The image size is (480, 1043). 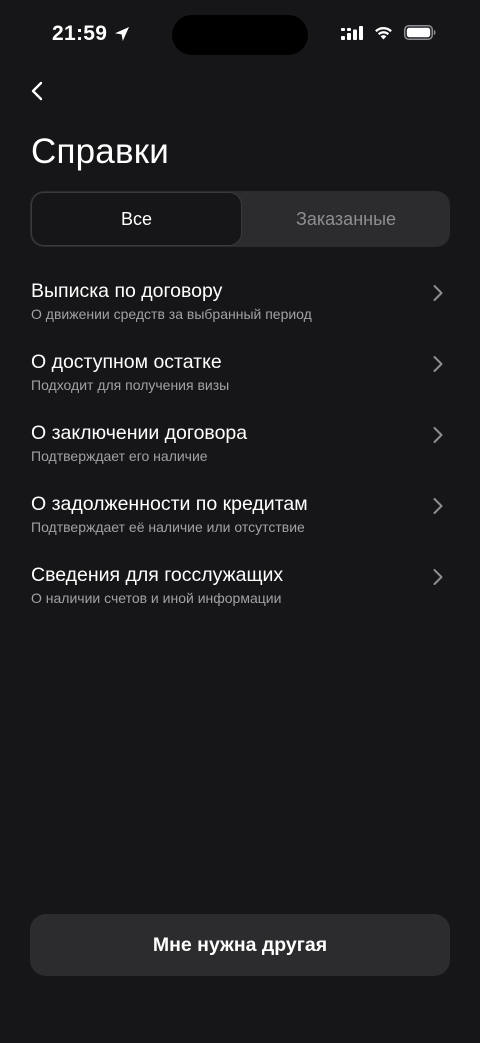 I want to click on list-item-subtitle: О движении средств за выбранный период, so click(x=171, y=314).